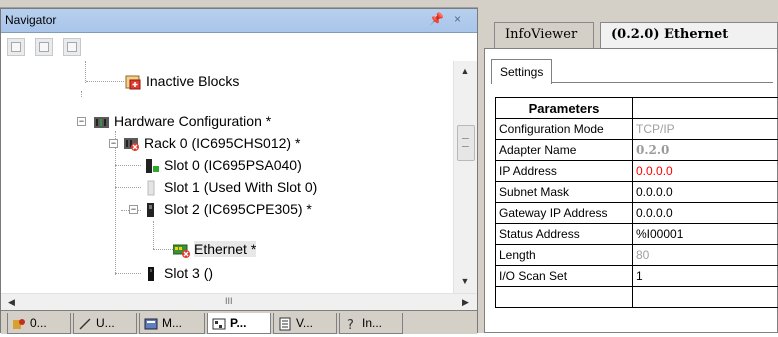  I want to click on parameter-row: Gateway IP Address0.0.0.0, so click(637, 213).